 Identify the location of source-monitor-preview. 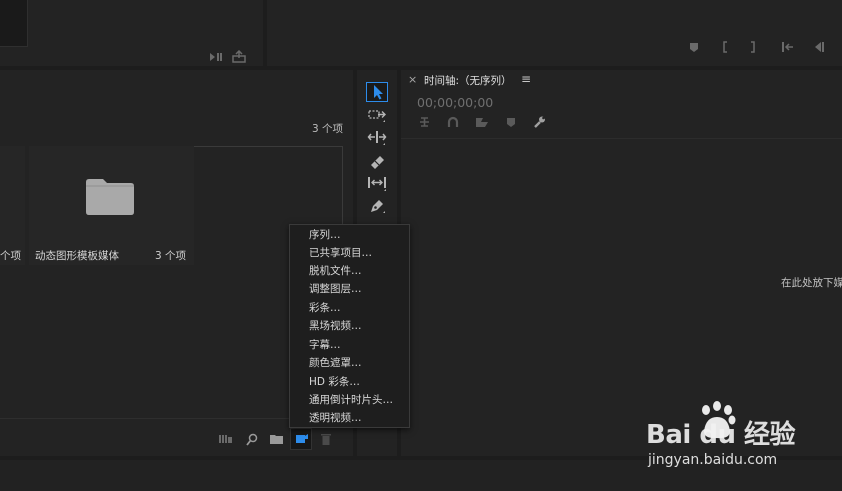
(14, 23).